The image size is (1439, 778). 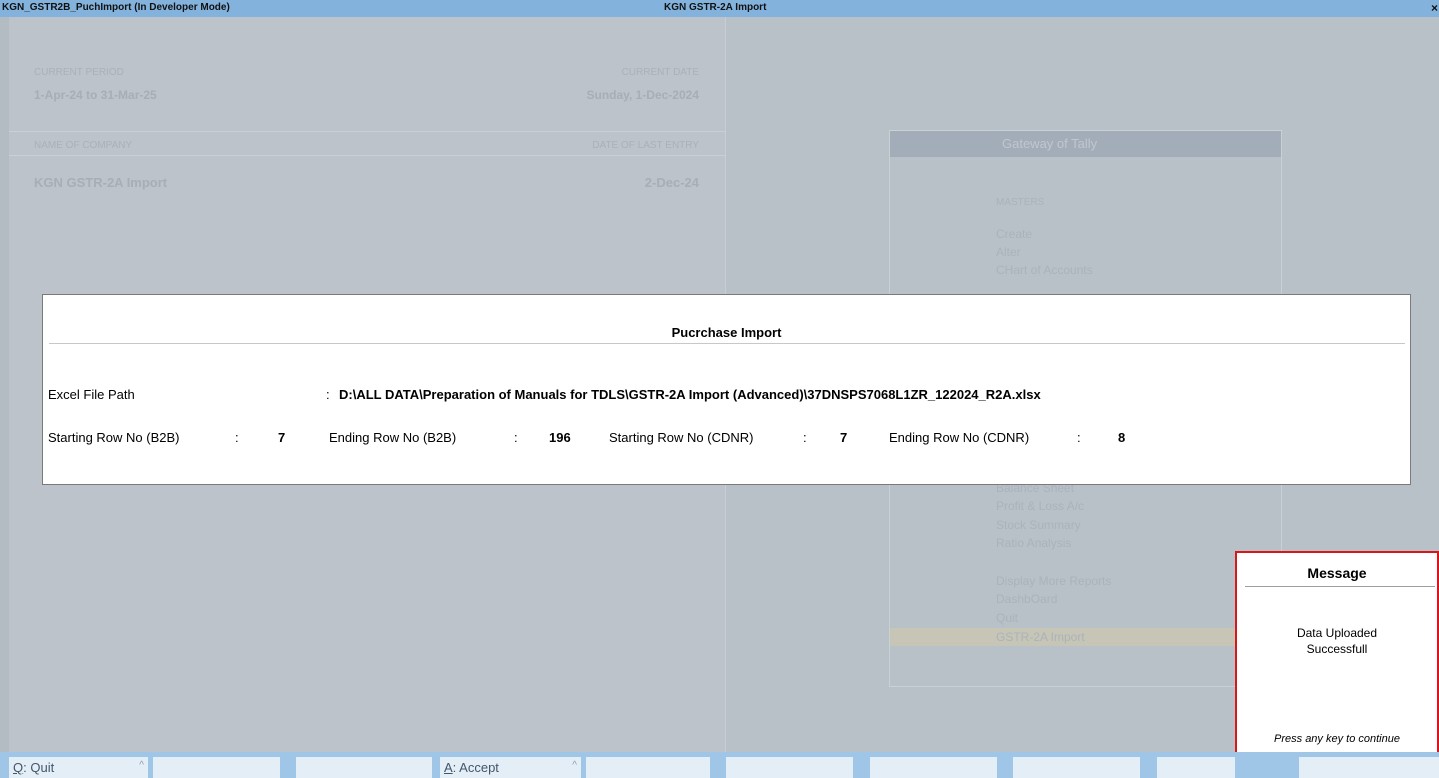 What do you see at coordinates (18, 767) in the screenshot?
I see `quit-shortcut-key: Q` at bounding box center [18, 767].